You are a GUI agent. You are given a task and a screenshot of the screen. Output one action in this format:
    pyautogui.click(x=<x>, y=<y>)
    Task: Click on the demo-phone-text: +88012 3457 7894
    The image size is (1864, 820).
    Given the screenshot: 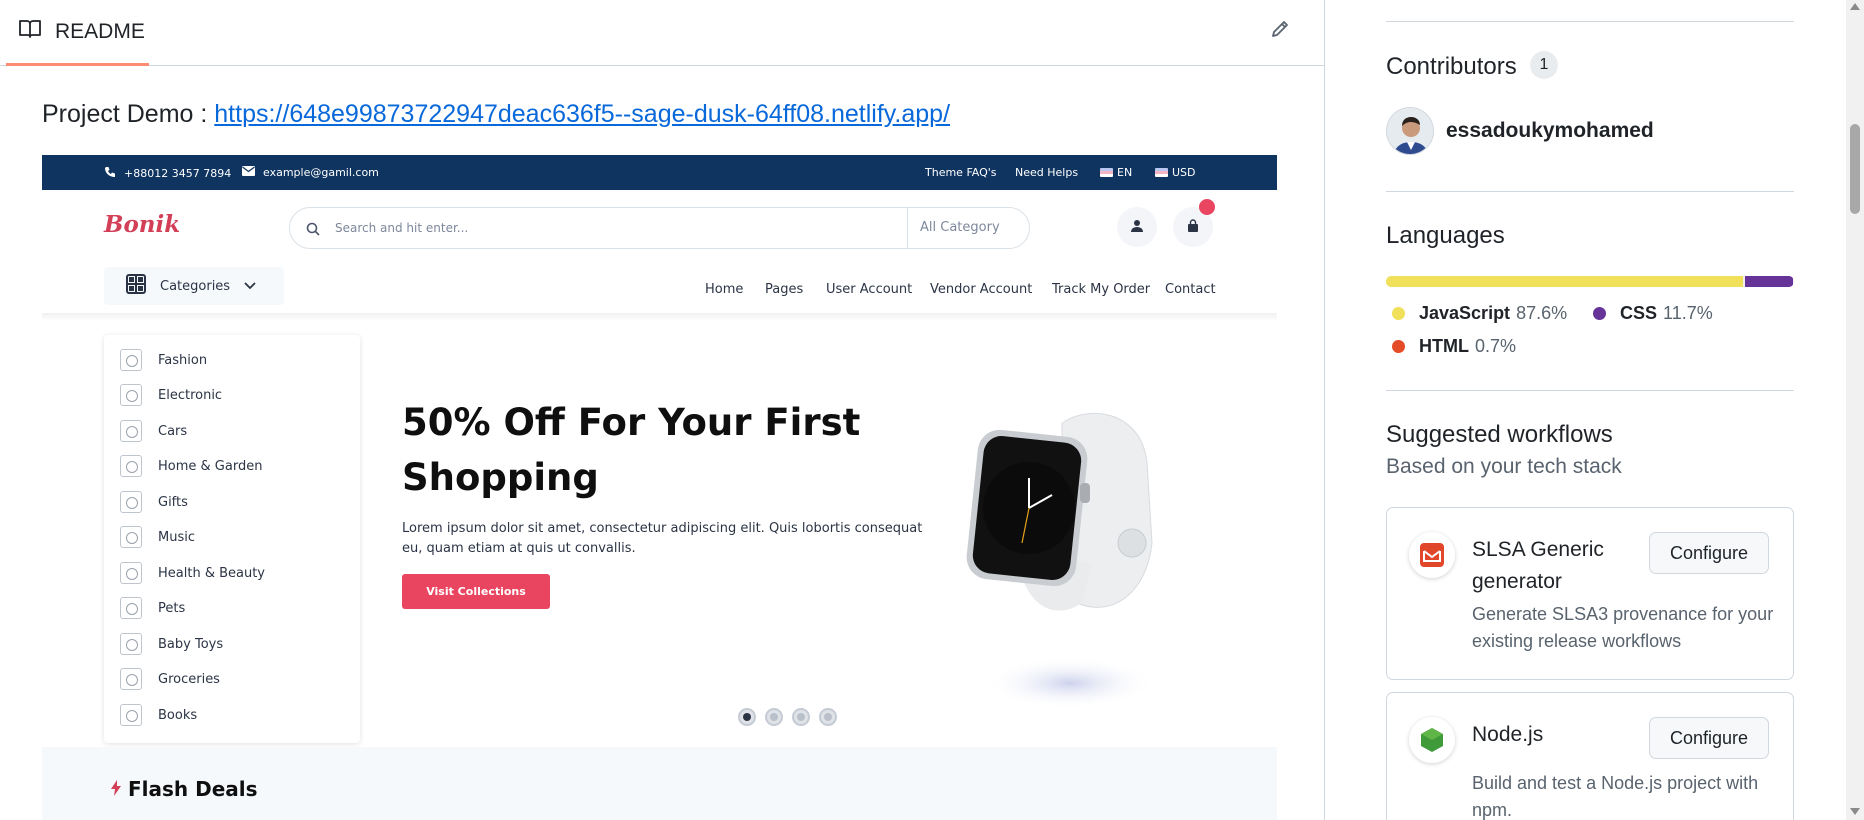 What is the action you would take?
    pyautogui.click(x=178, y=173)
    